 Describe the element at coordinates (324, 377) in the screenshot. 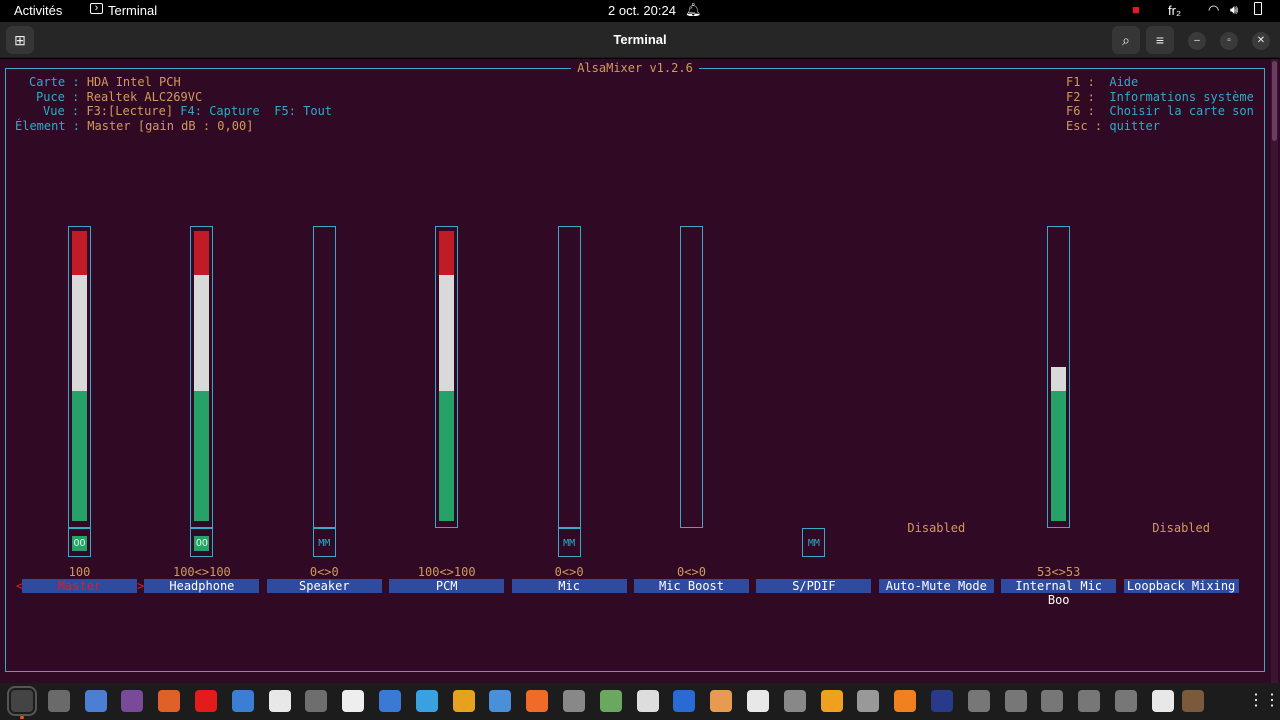

I see `speaker-volume-meter` at that location.